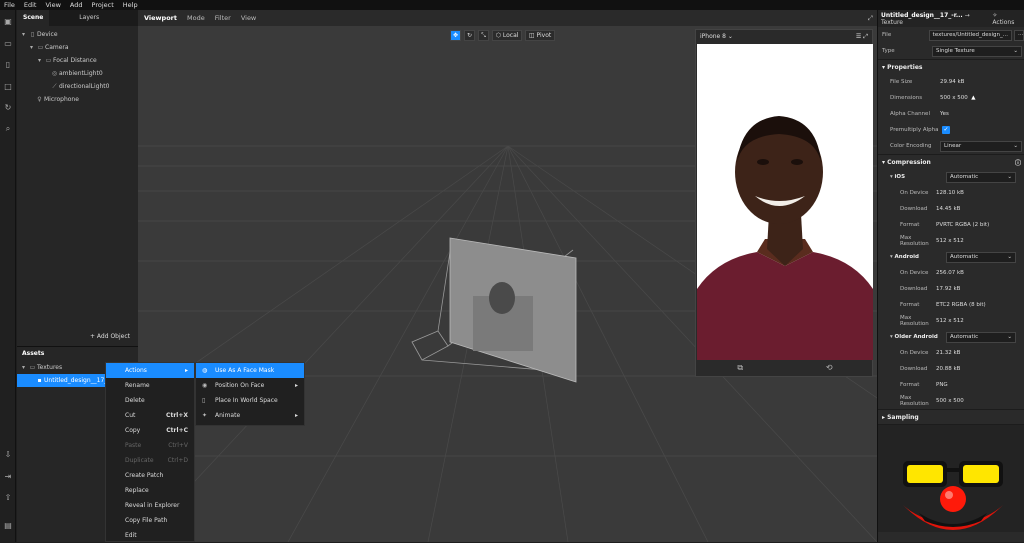  I want to click on tree-item-ambient-light: ◎ ambientLight0, so click(77, 73).